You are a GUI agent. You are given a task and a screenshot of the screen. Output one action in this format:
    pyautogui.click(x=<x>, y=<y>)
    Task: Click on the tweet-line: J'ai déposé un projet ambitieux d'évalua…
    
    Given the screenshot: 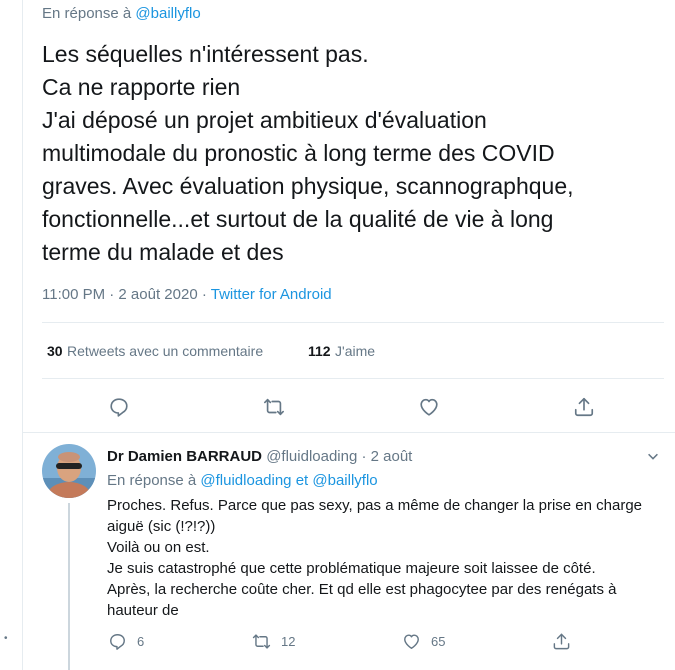 What is the action you would take?
    pyautogui.click(x=264, y=120)
    